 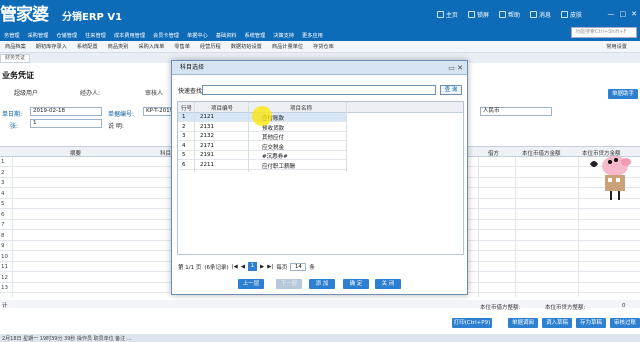 What do you see at coordinates (557, 323) in the screenshot?
I see `load-draft-button: 调入草稿` at bounding box center [557, 323].